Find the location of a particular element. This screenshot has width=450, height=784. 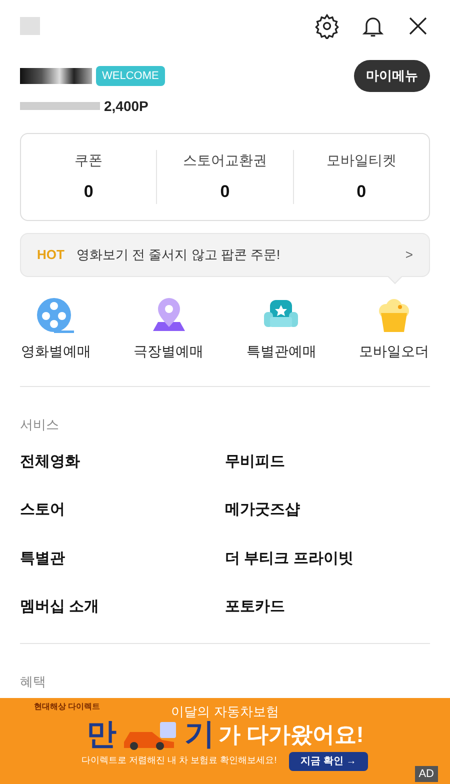

ad-big-text: 만 is located at coordinates (101, 735).